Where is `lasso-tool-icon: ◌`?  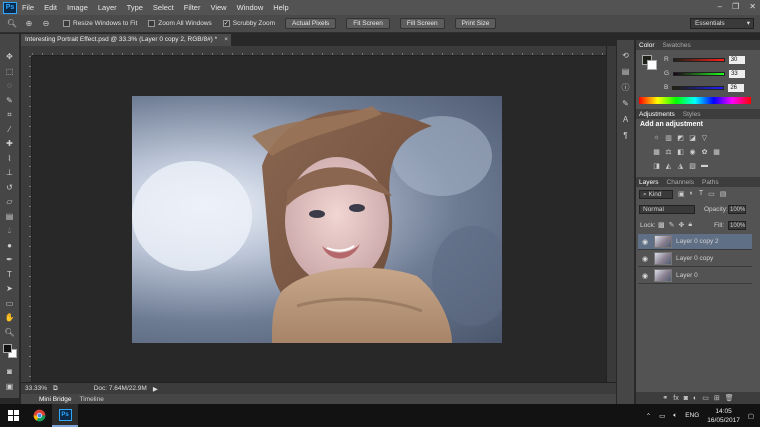
lasso-tool-icon: ◌ is located at coordinates (10, 86).